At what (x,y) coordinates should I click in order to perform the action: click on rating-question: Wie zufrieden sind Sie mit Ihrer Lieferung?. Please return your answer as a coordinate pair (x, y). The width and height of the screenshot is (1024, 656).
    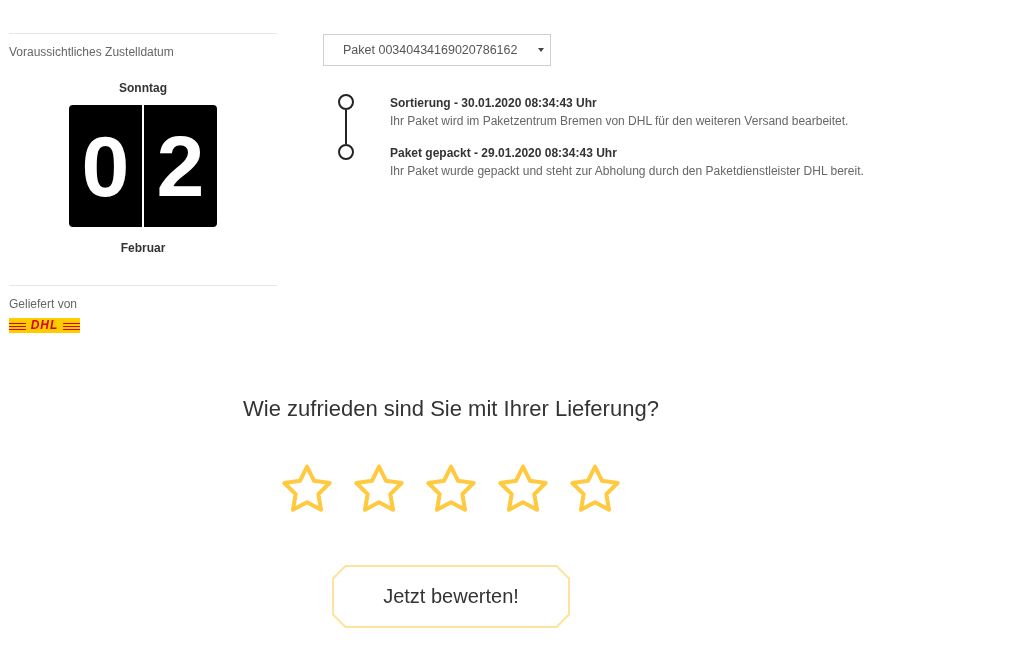
    Looking at the image, I should click on (451, 409).